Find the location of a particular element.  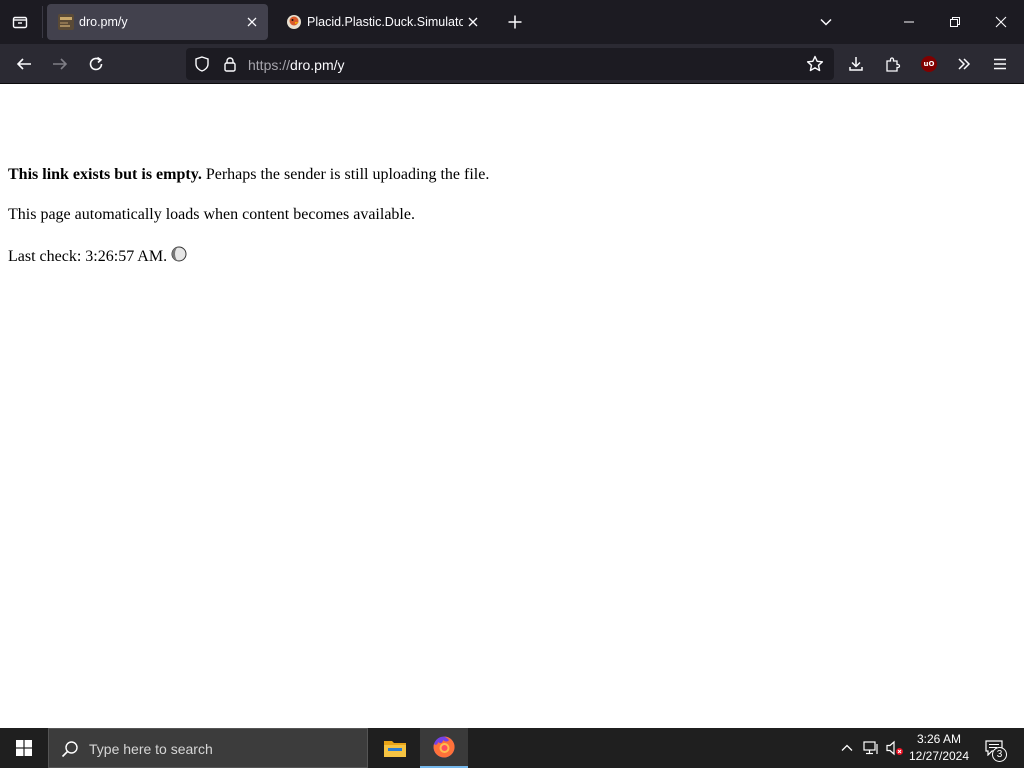

url-protocol: https:// is located at coordinates (269, 65).